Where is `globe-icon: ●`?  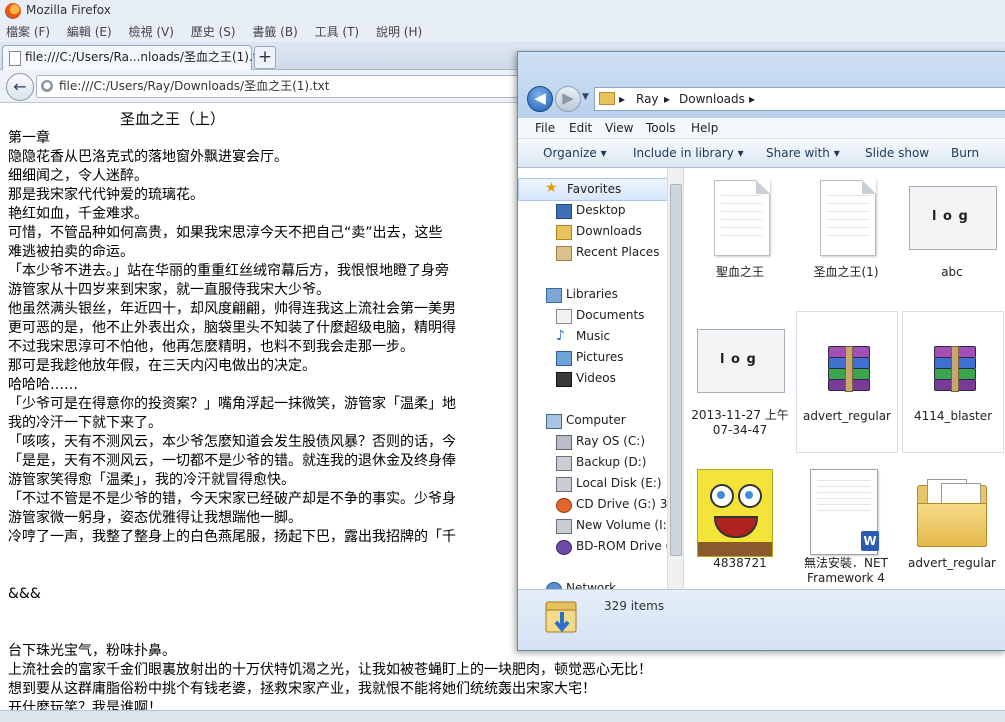
globe-icon: ● is located at coordinates (47, 86).